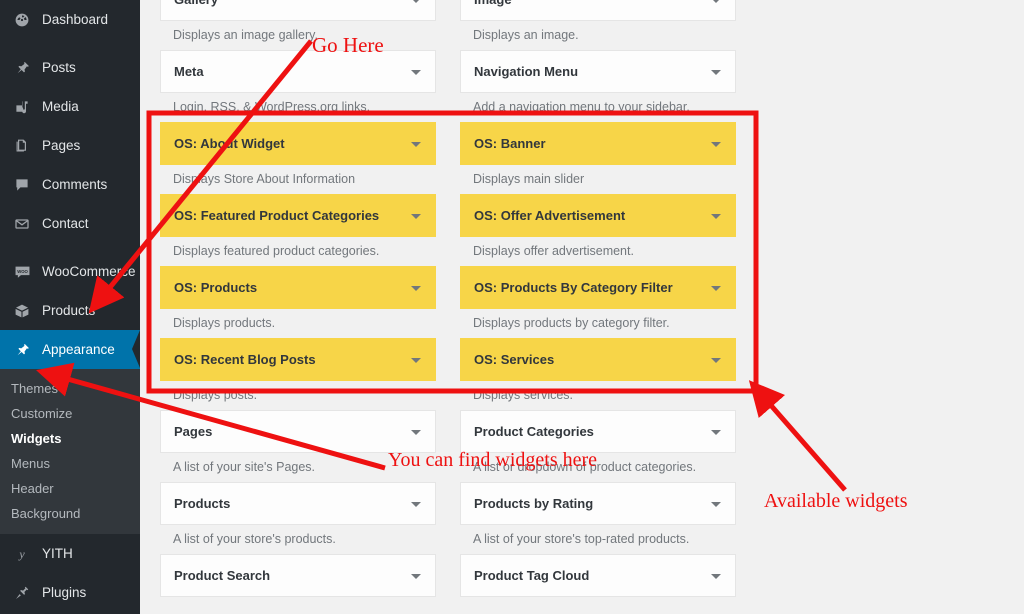 The image size is (1024, 614). Describe the element at coordinates (70, 67) in the screenshot. I see `sidebar-item-posts: Posts` at that location.